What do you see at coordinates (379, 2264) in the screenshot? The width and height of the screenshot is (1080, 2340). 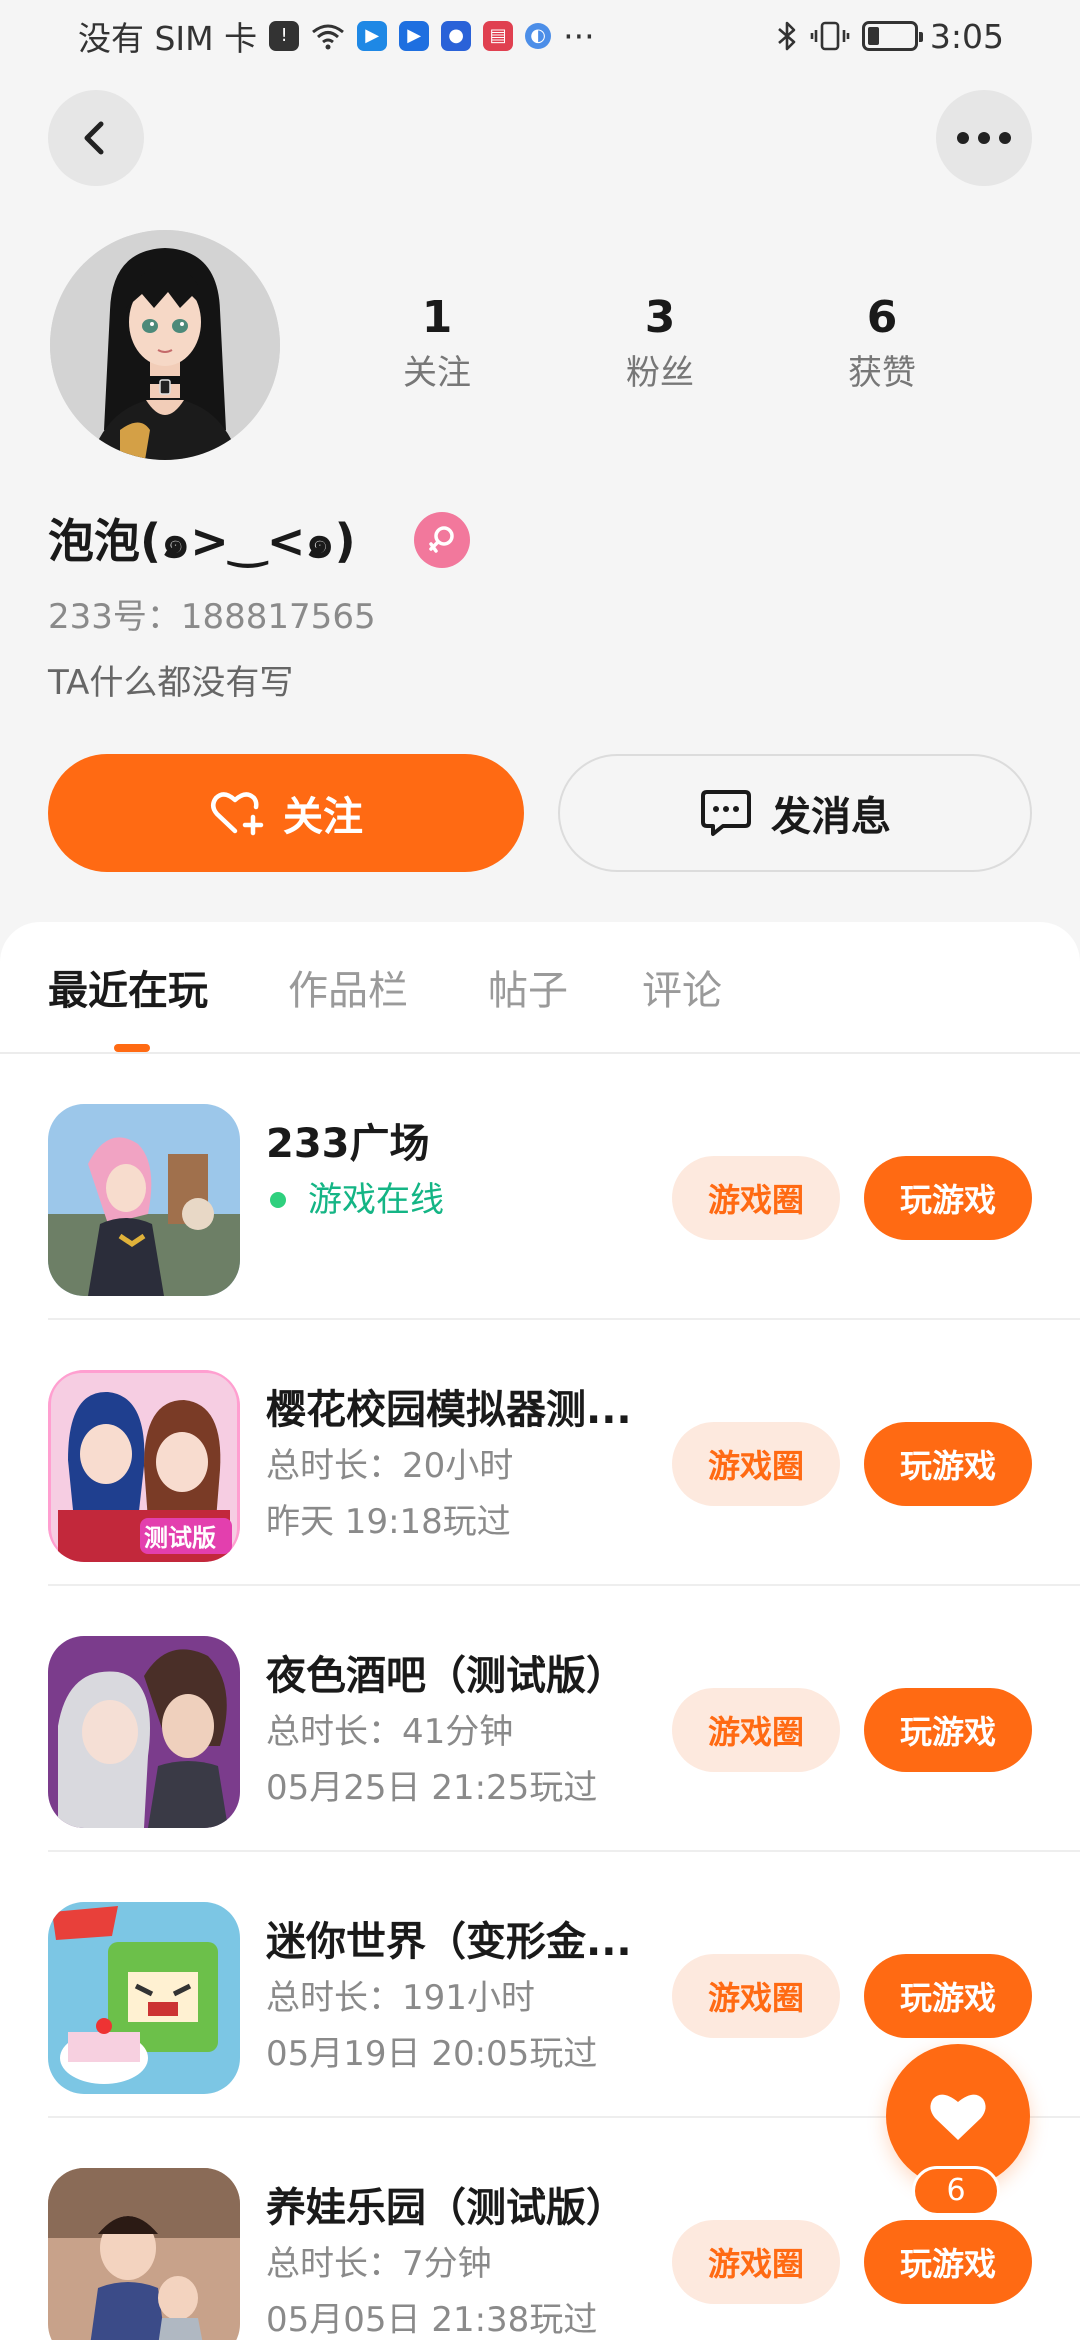 I see `play-duration: 总时长：7分钟` at bounding box center [379, 2264].